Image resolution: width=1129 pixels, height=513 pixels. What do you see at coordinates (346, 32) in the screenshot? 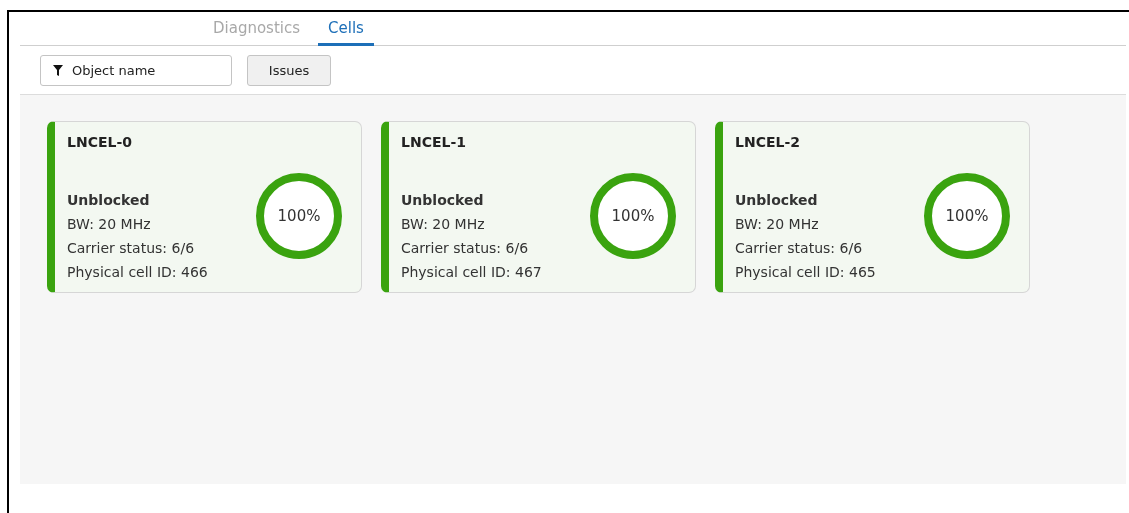
I see `tab: Cells` at bounding box center [346, 32].